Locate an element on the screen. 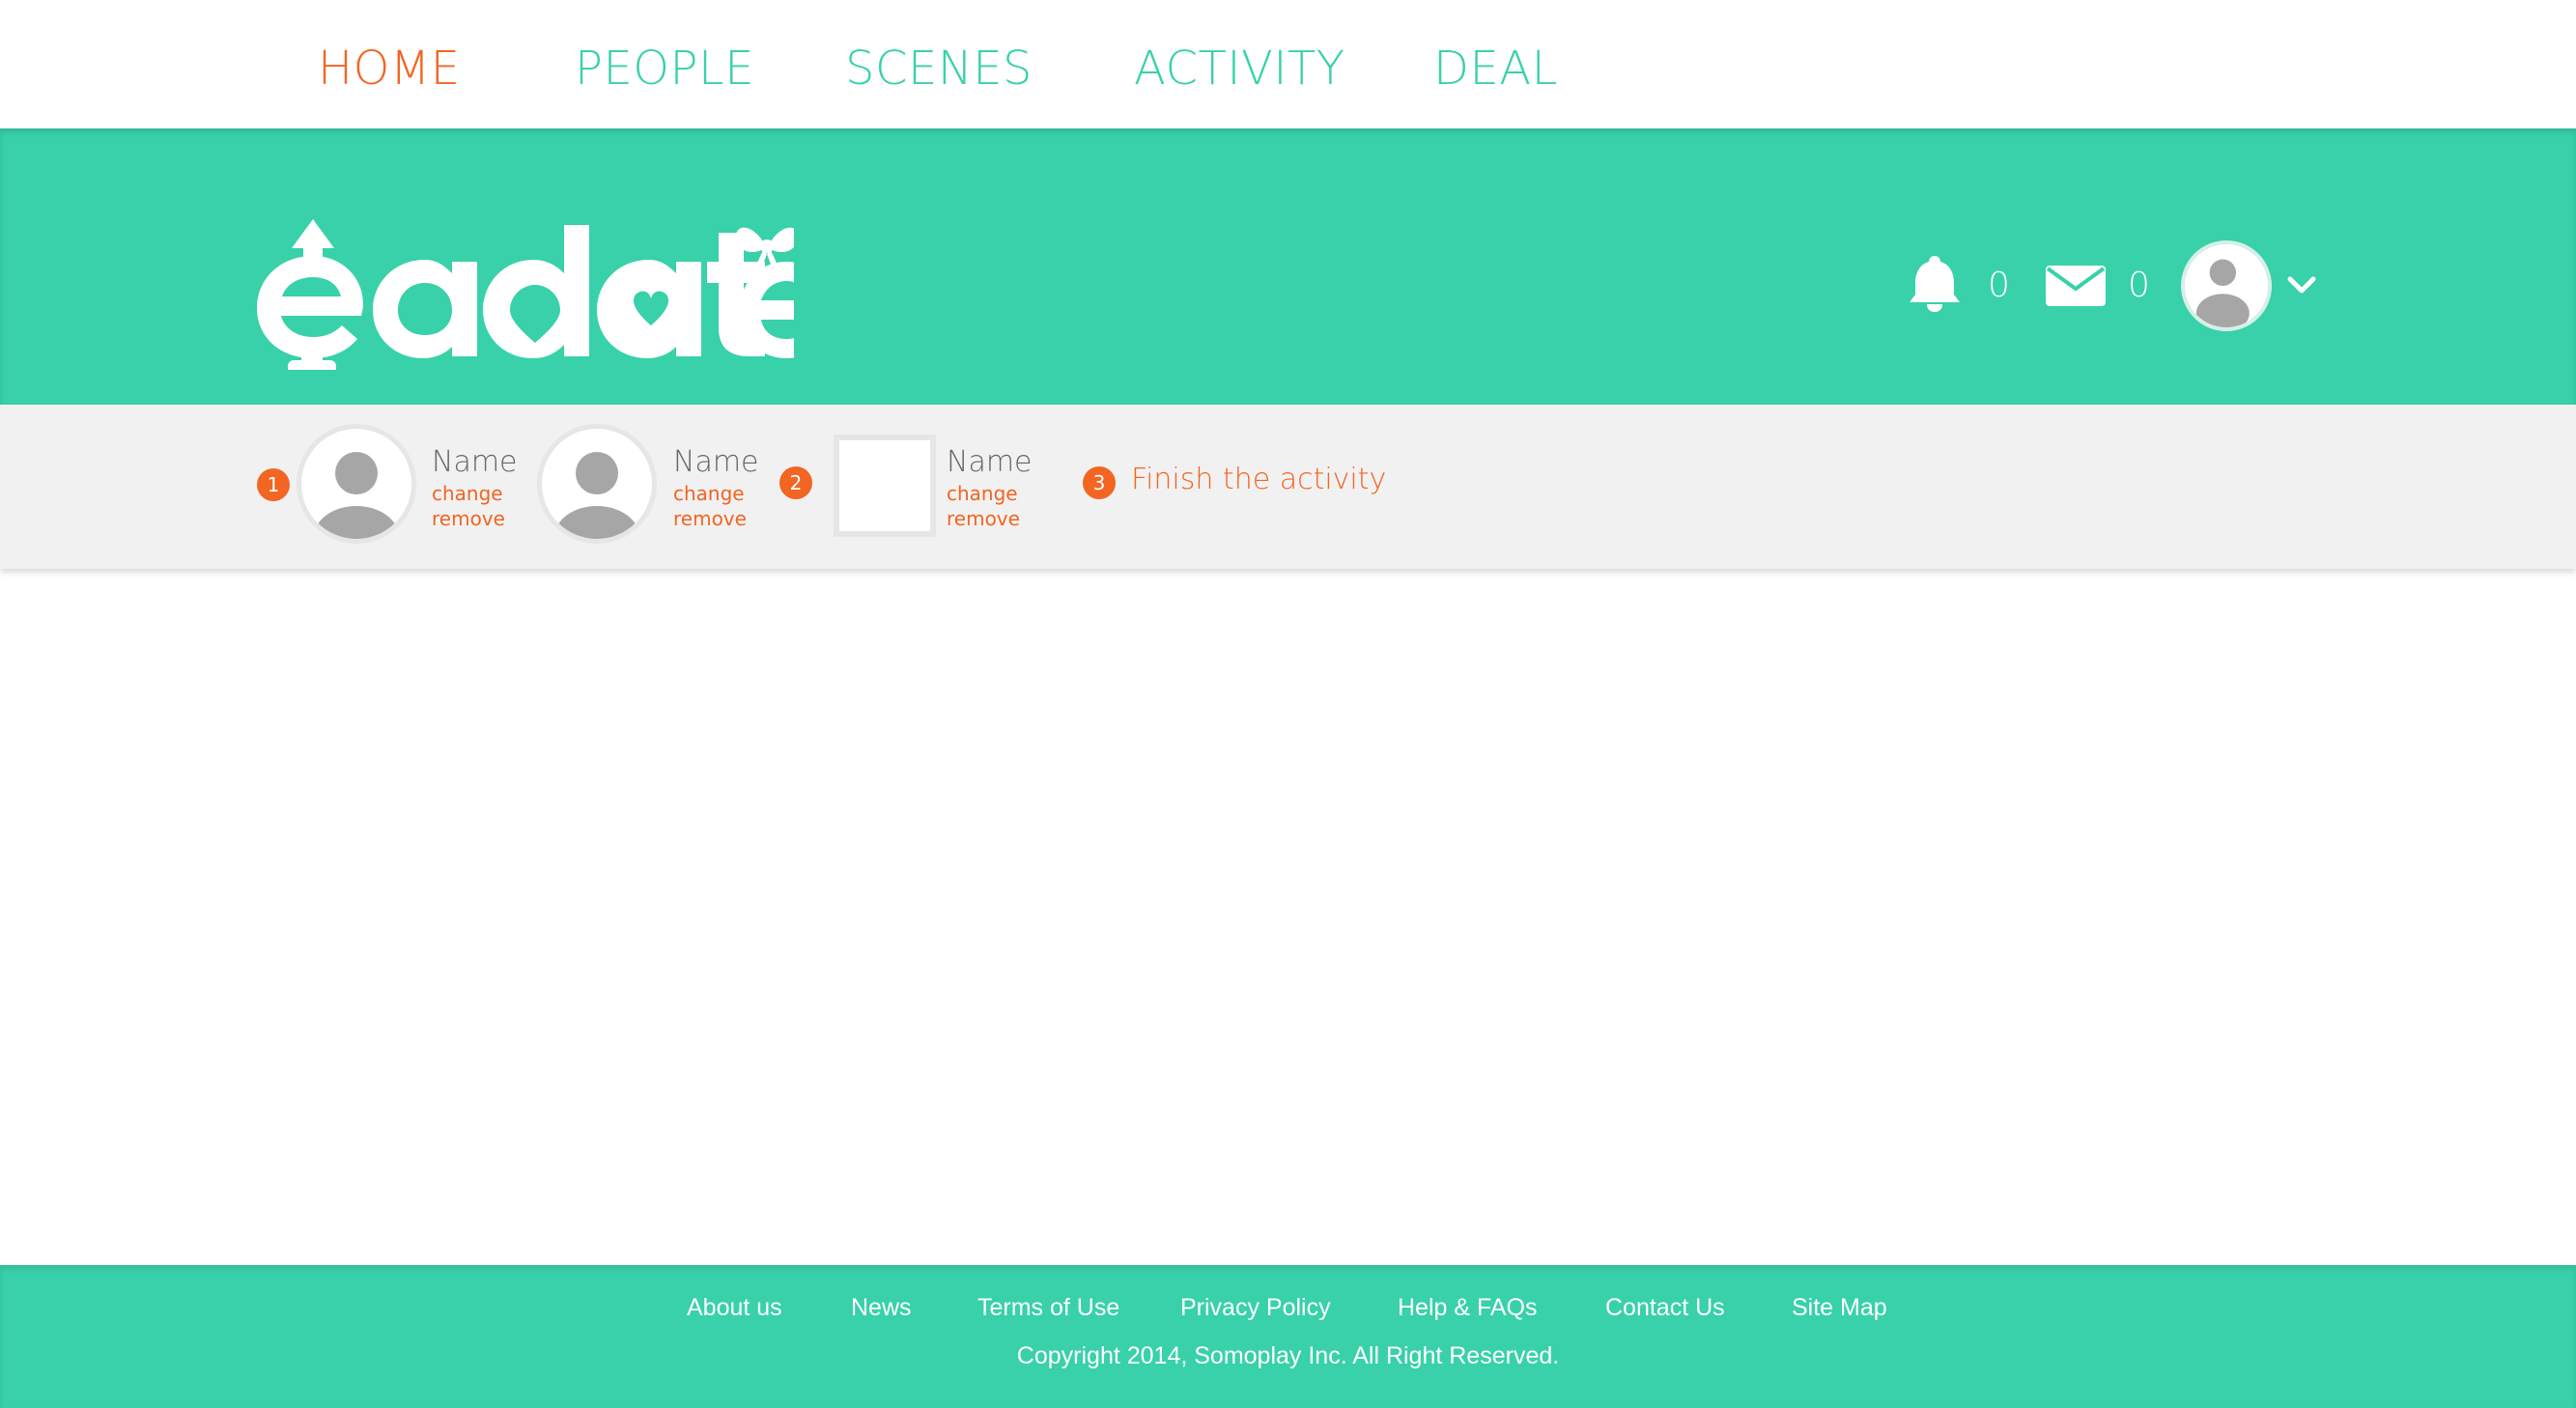 This screenshot has height=1408, width=2576. envelope-icon is located at coordinates (2076, 286).